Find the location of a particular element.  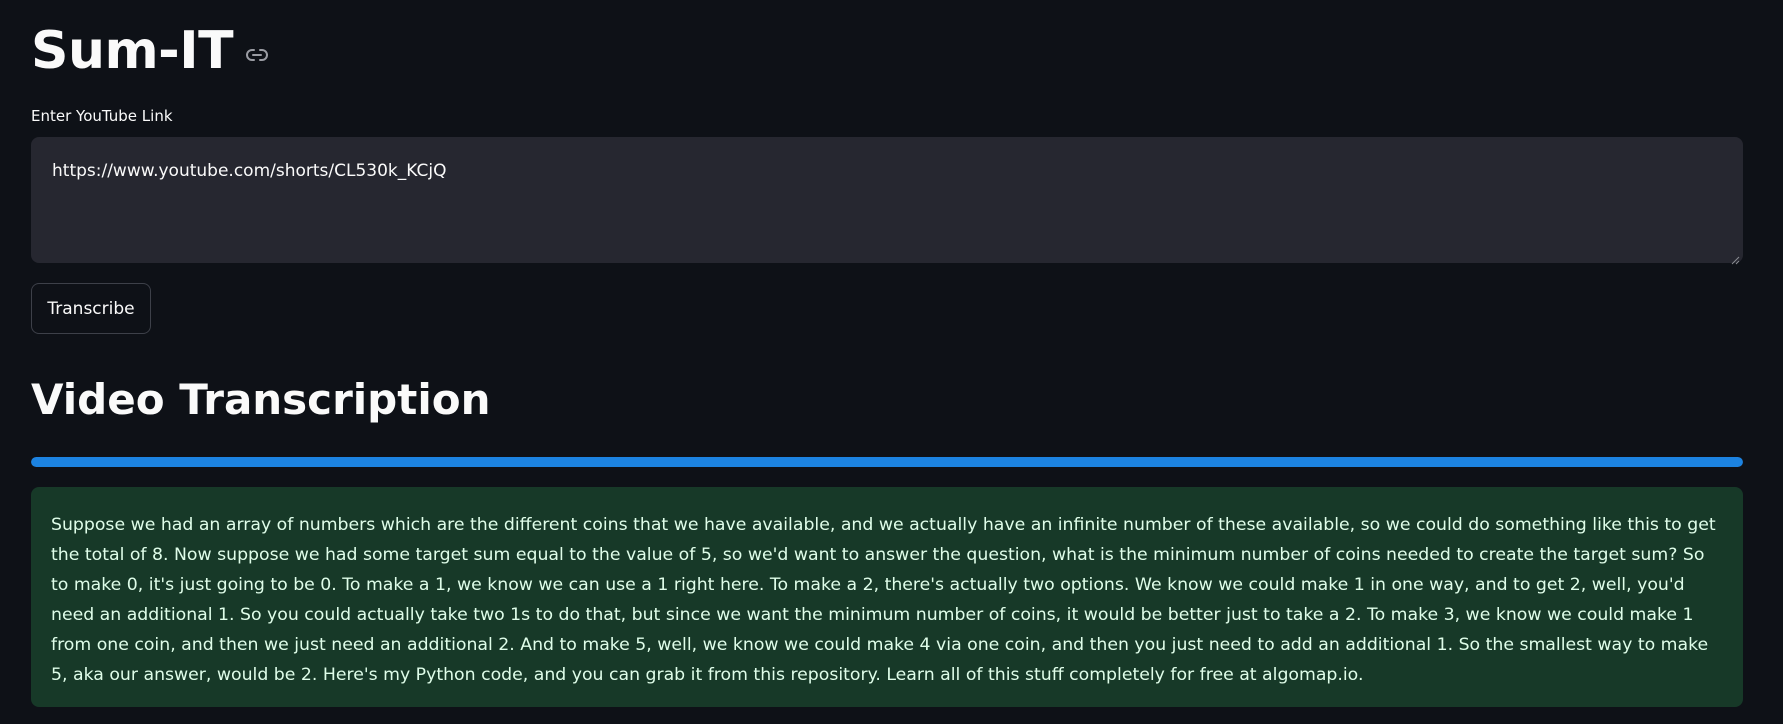

progress-bar-fill is located at coordinates (887, 462).